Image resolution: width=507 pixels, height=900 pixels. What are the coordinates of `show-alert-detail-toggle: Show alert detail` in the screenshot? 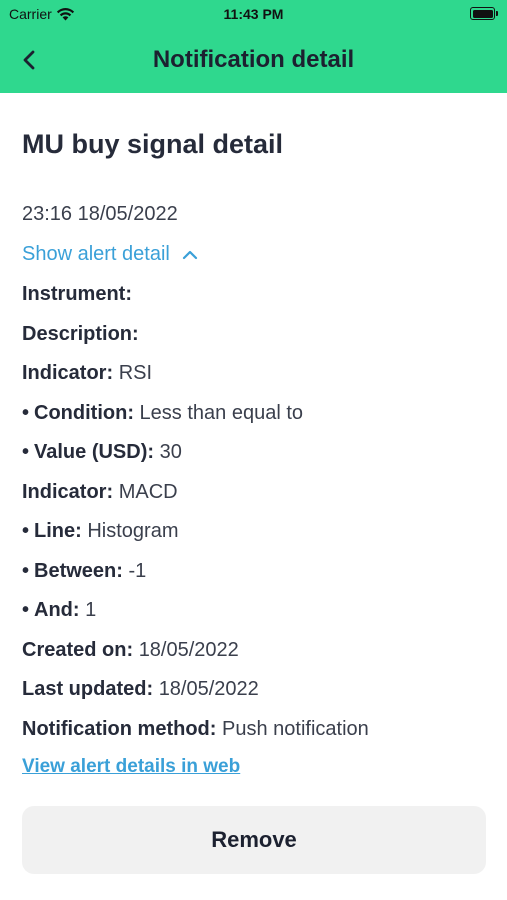 It's located at (110, 254).